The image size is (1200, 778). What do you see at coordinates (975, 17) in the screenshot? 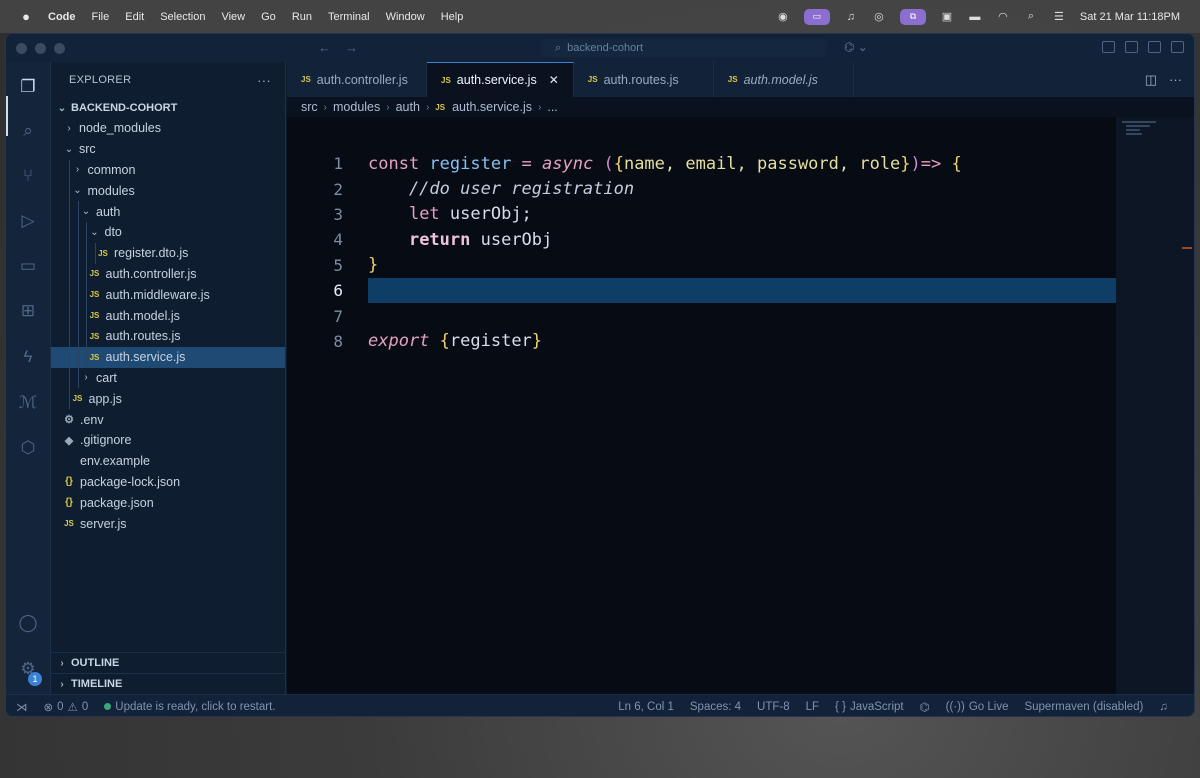
I see `battery-icon: ▬` at bounding box center [975, 17].